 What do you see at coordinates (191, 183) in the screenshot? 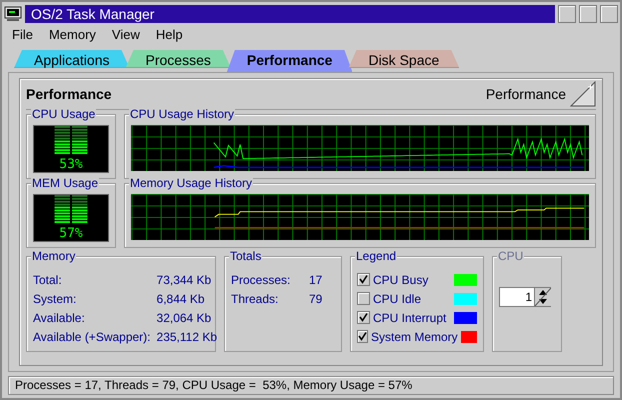
I see `group-title: Memory Usage History` at bounding box center [191, 183].